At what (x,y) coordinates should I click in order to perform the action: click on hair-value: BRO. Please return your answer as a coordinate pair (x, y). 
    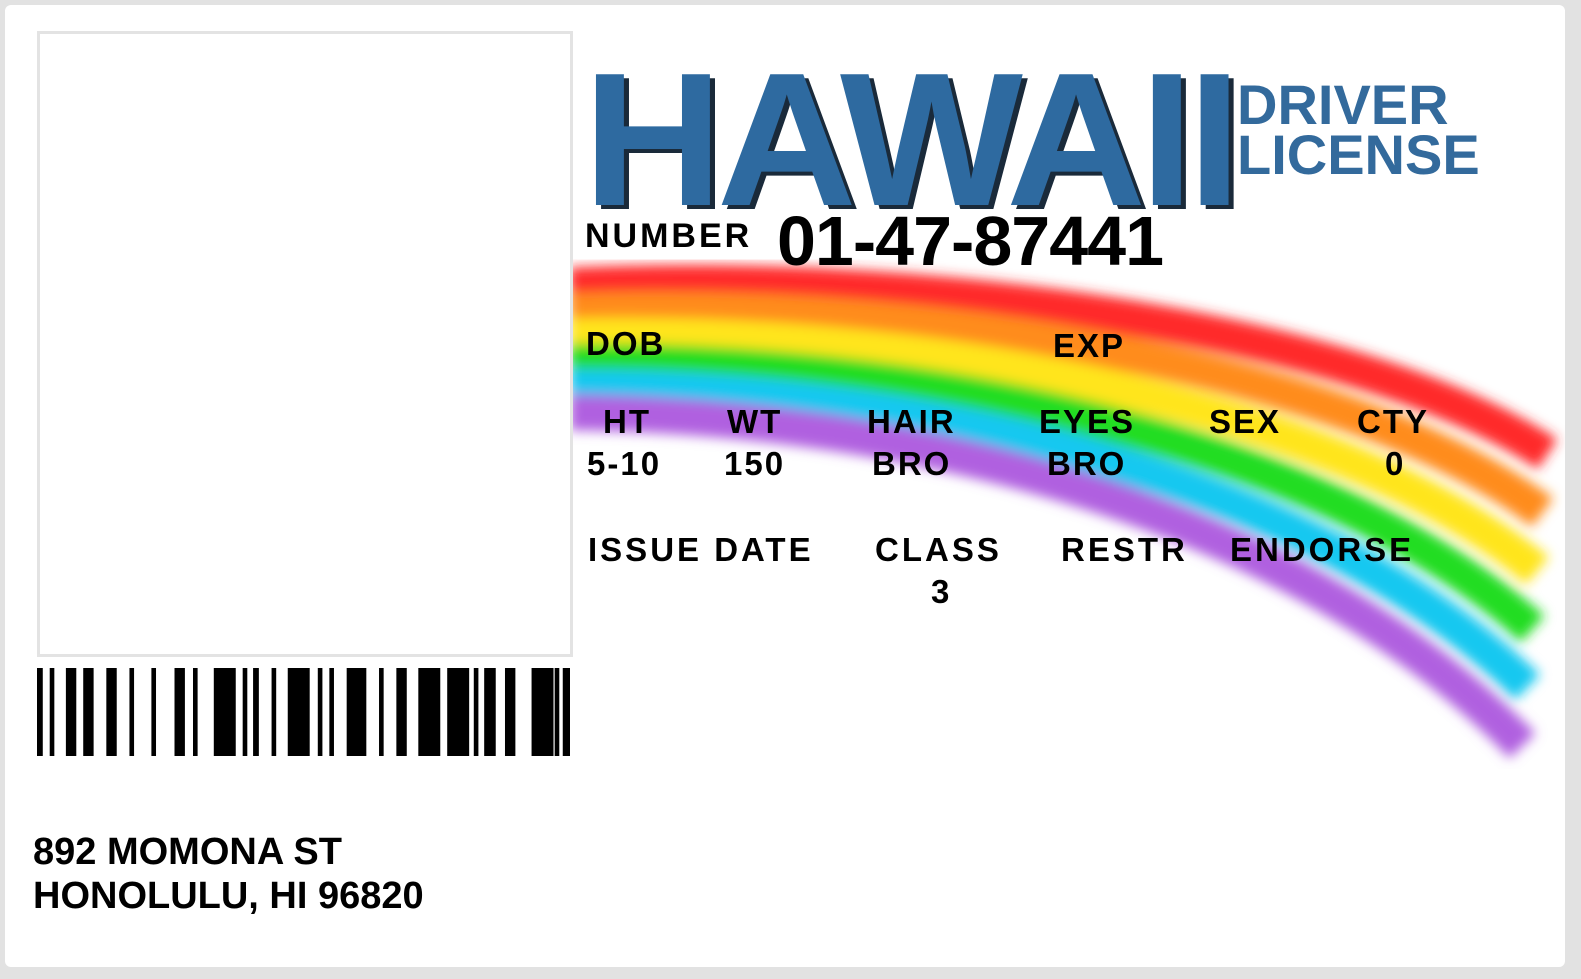
    Looking at the image, I should click on (912, 463).